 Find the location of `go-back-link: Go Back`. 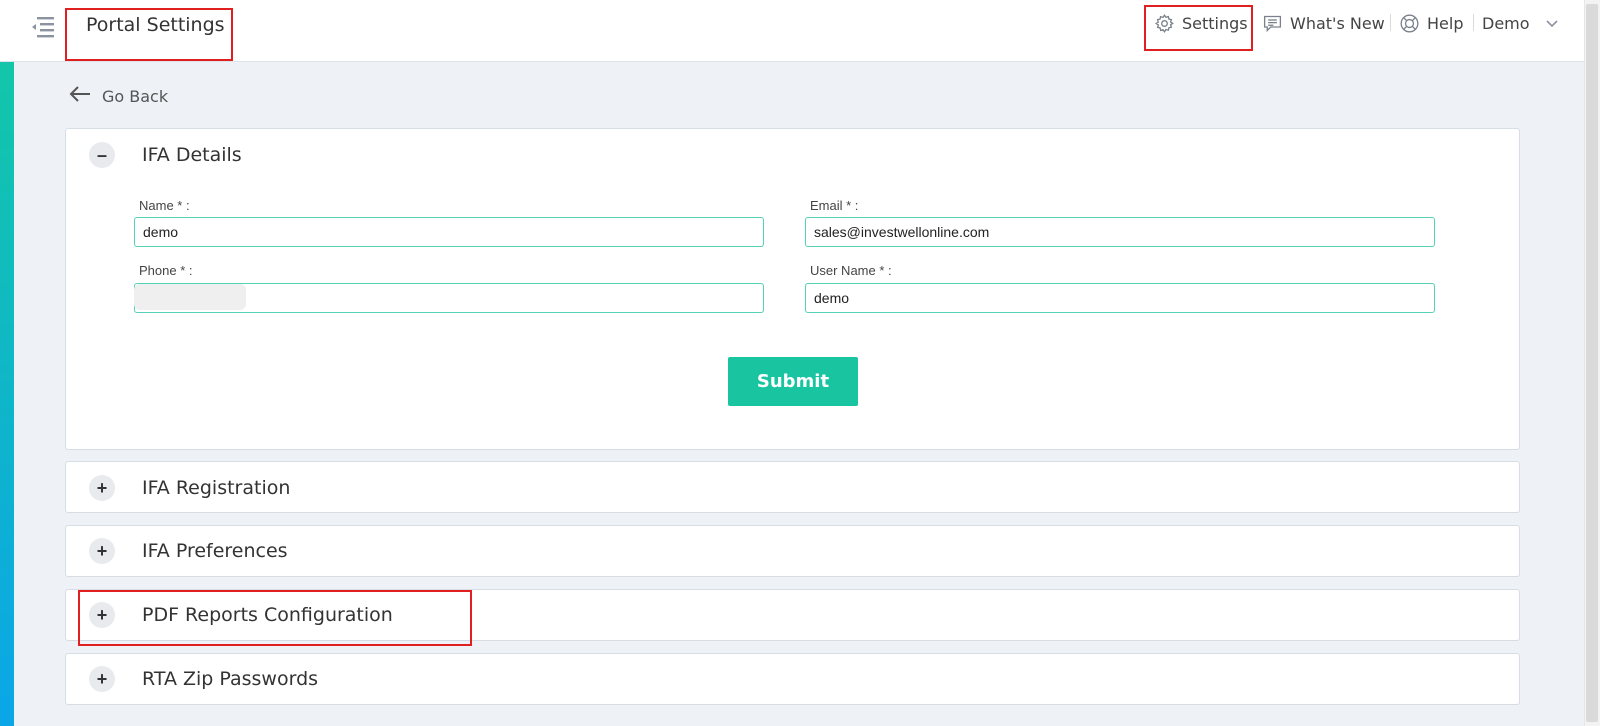

go-back-link: Go Back is located at coordinates (118, 96).